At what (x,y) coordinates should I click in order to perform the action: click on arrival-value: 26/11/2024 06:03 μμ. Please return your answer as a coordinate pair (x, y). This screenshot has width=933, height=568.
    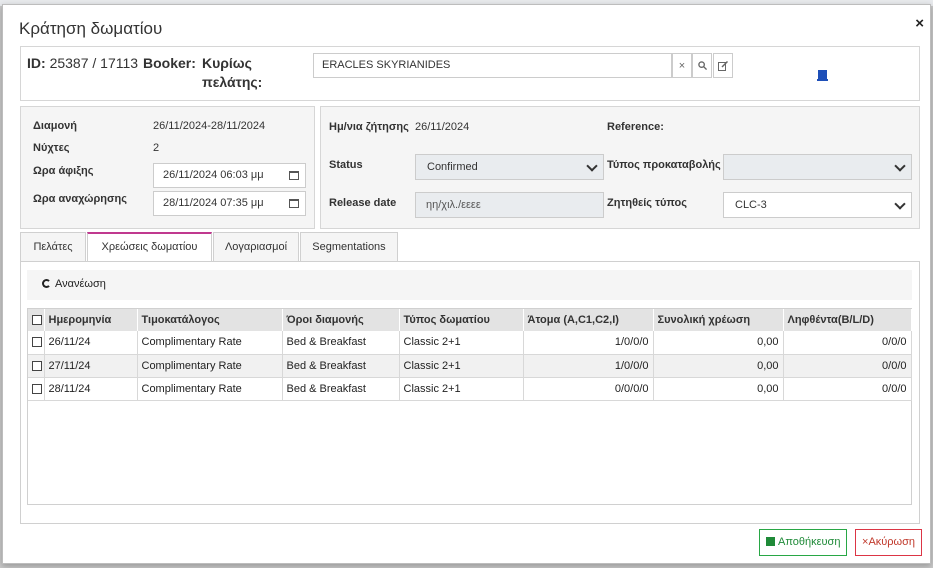
    Looking at the image, I should click on (213, 175).